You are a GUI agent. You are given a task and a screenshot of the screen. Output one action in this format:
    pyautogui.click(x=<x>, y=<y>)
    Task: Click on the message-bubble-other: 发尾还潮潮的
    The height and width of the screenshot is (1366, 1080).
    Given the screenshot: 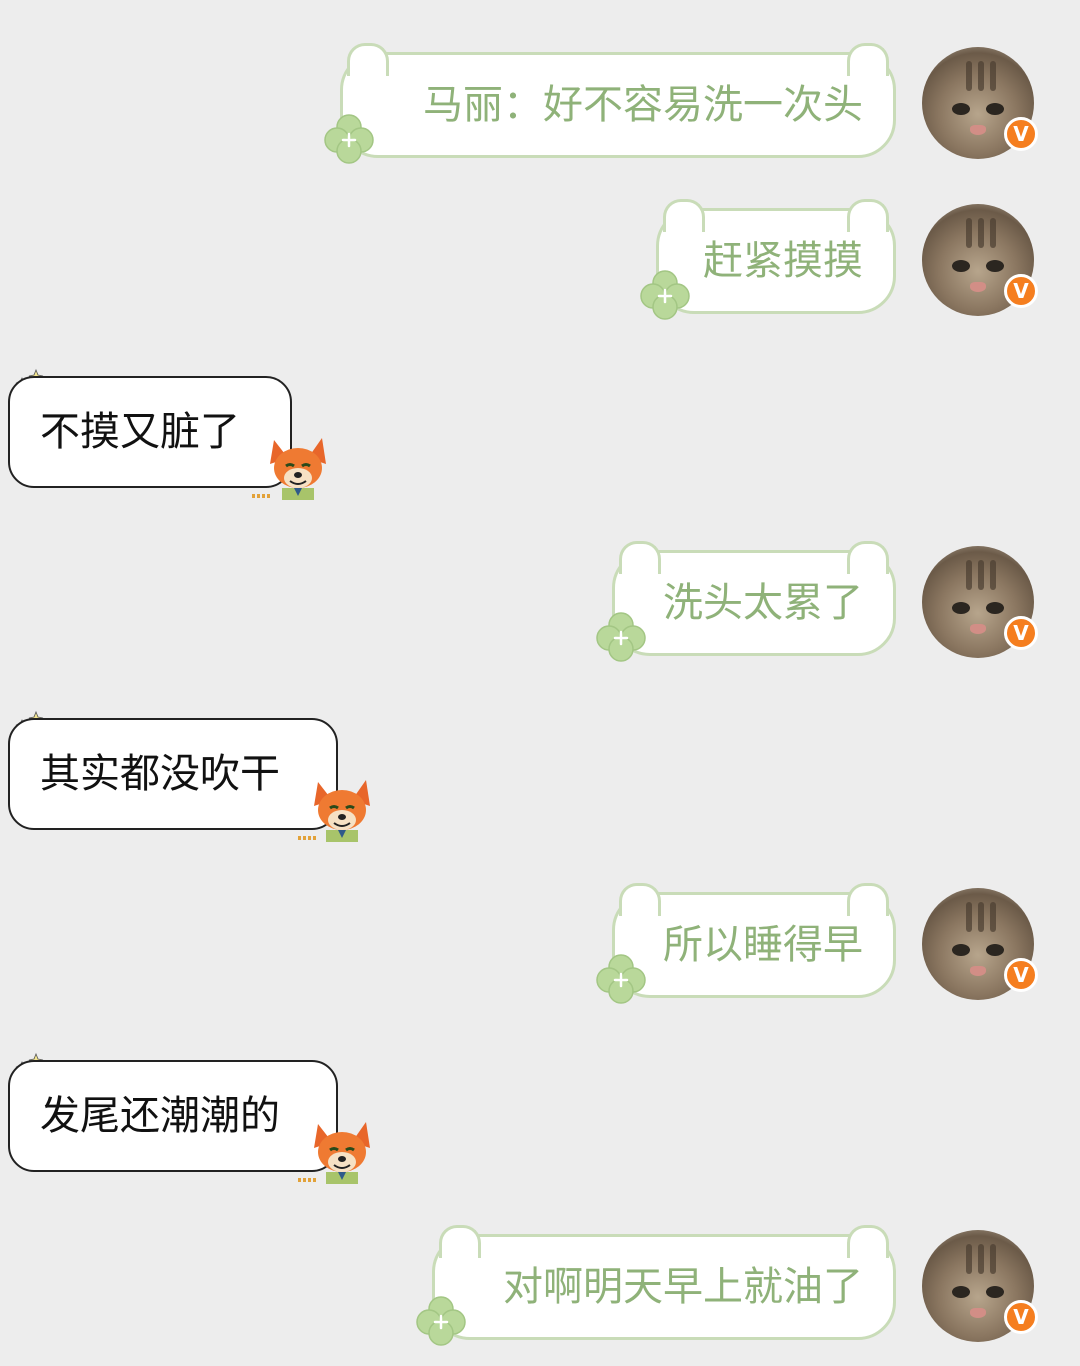 What is the action you would take?
    pyautogui.click(x=173, y=1116)
    